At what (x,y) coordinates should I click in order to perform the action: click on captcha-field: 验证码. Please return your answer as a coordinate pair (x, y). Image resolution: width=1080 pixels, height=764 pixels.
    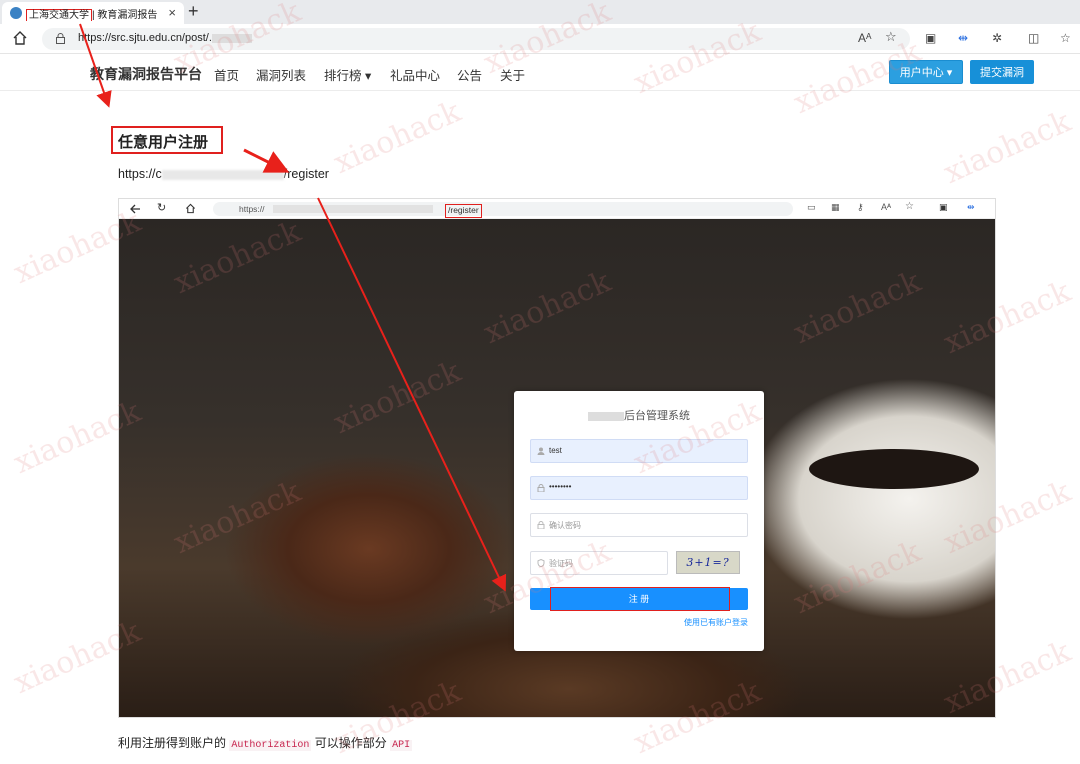
    Looking at the image, I should click on (599, 563).